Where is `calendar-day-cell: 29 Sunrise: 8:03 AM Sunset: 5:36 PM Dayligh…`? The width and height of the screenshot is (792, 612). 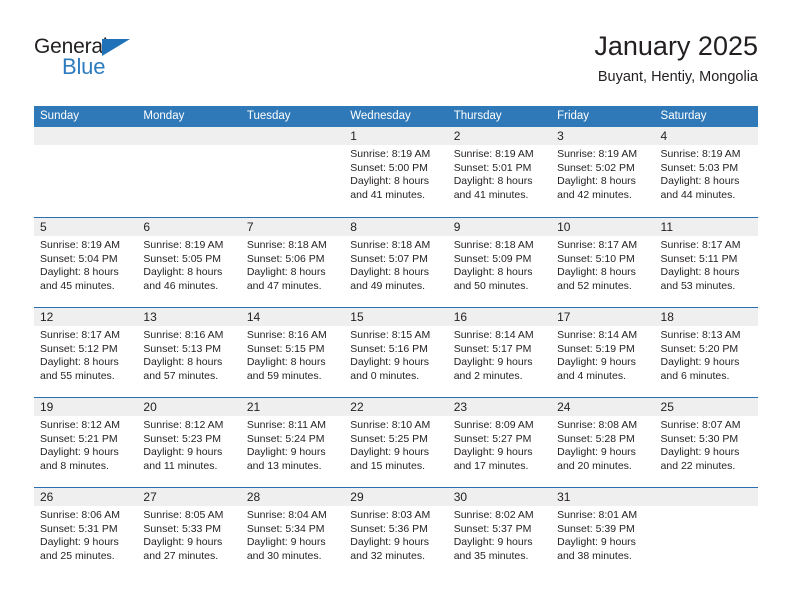
calendar-day-cell: 29 Sunrise: 8:03 AM Sunset: 5:36 PM Dayligh… is located at coordinates (396, 532).